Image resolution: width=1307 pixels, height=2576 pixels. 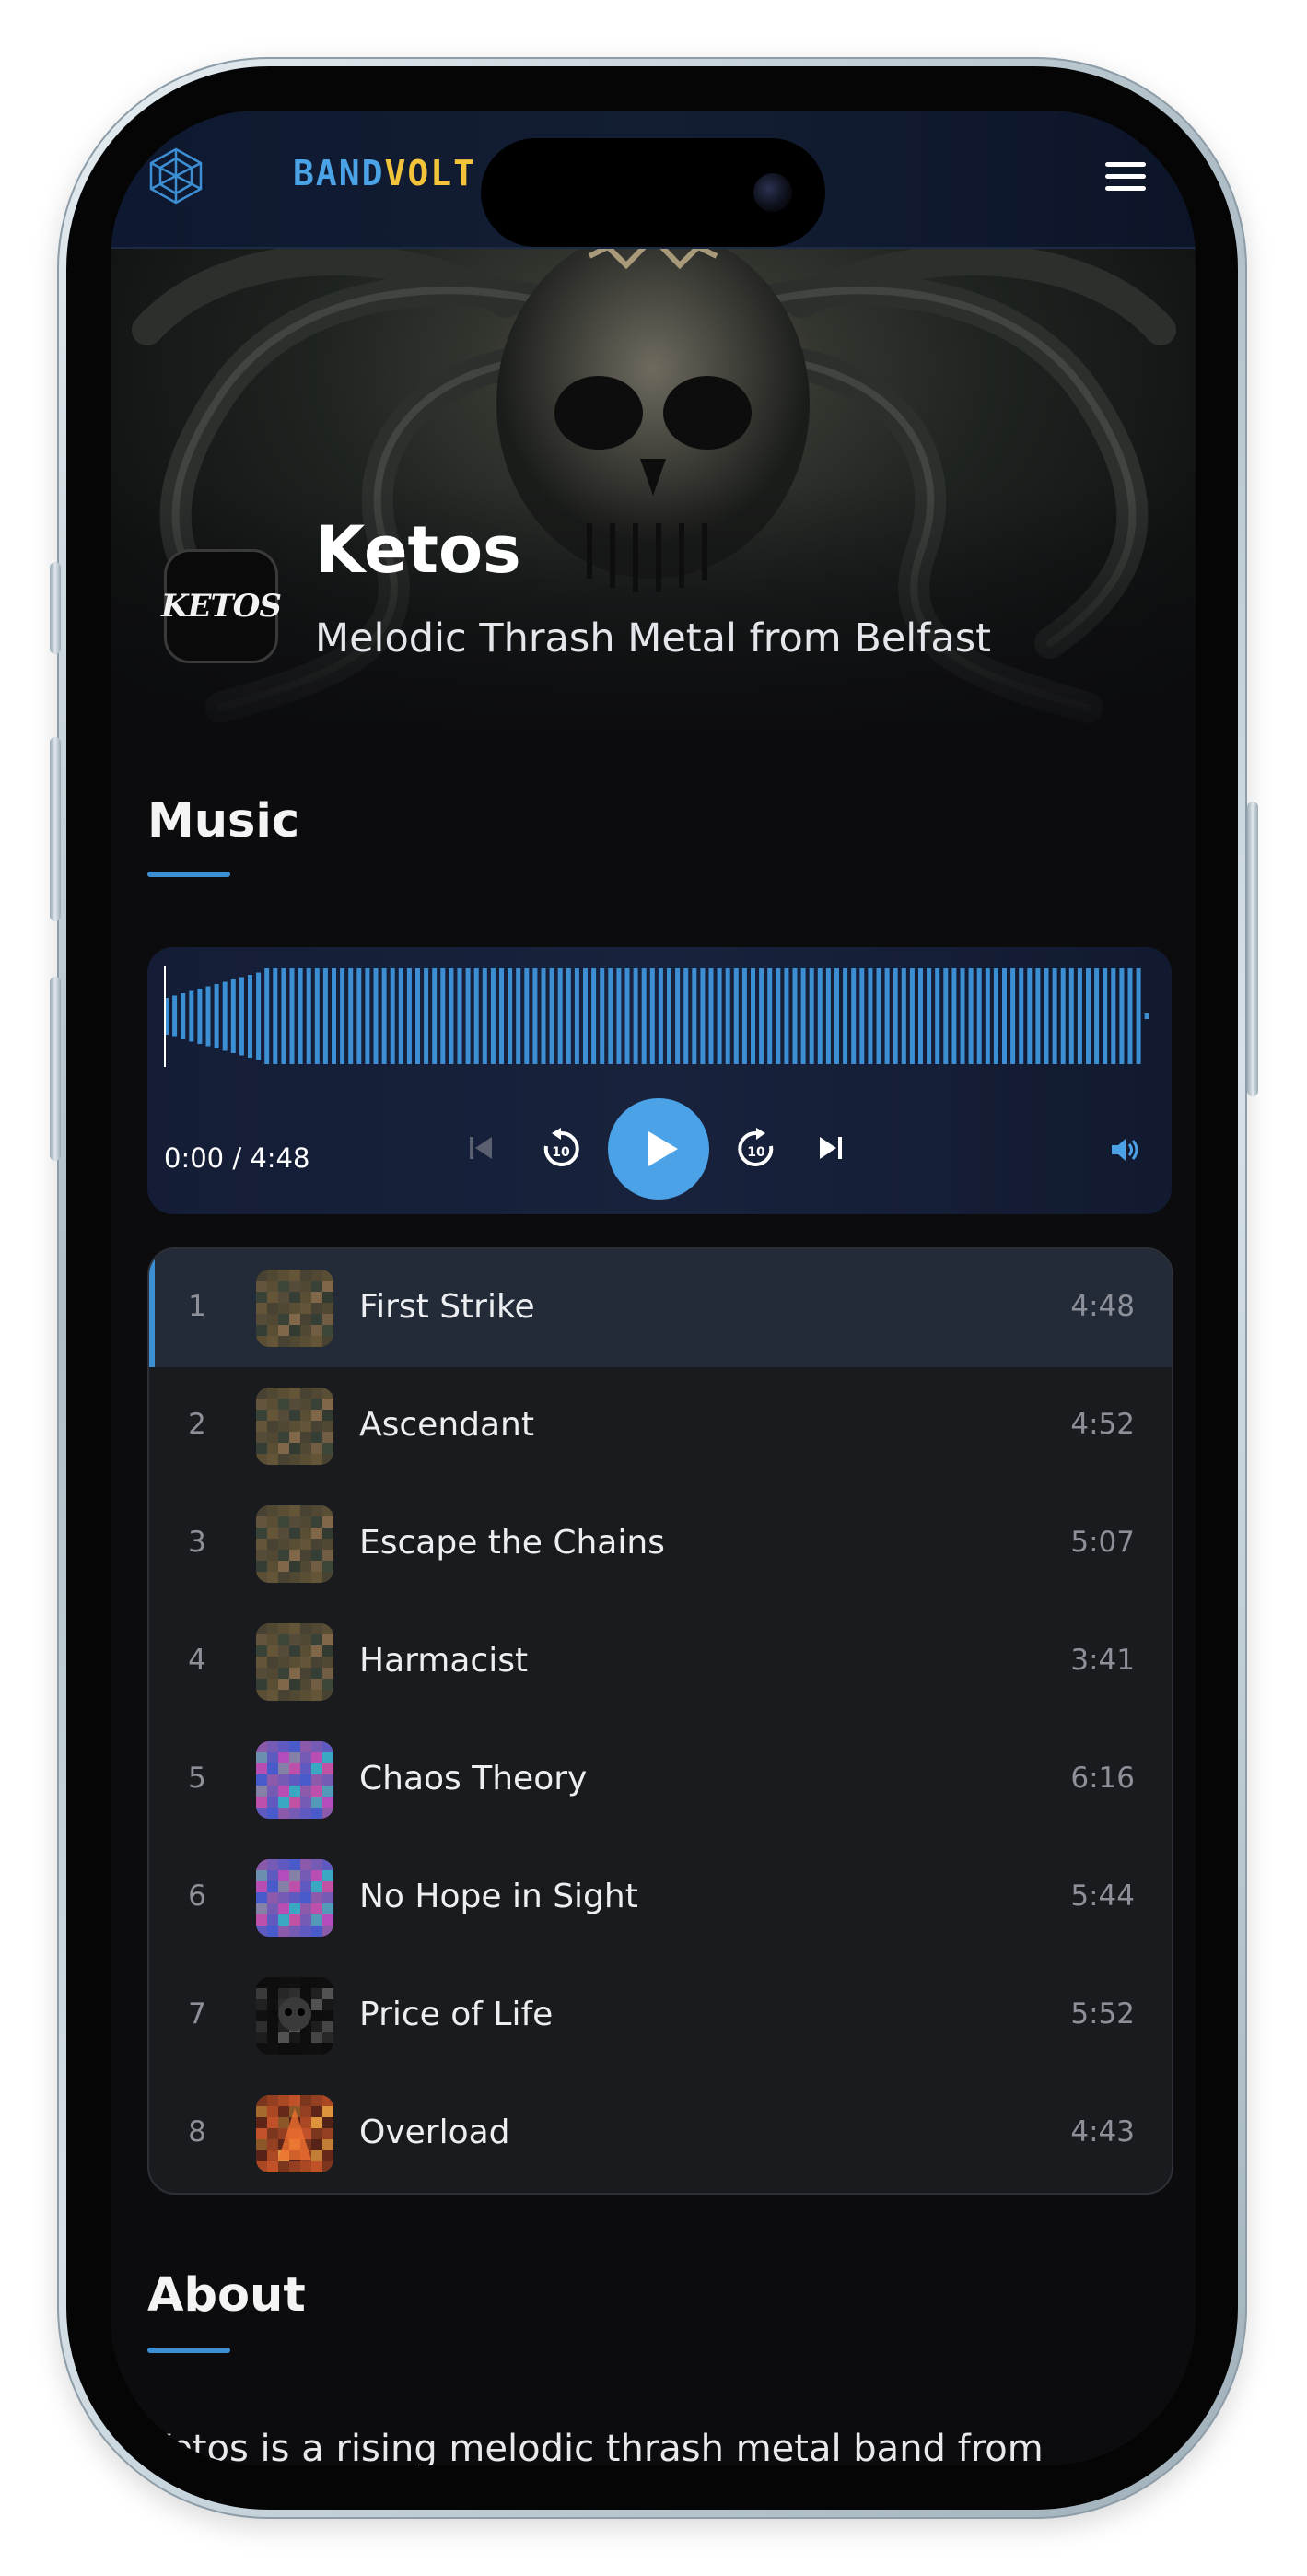 What do you see at coordinates (447, 1307) in the screenshot?
I see `track-title: First Strike` at bounding box center [447, 1307].